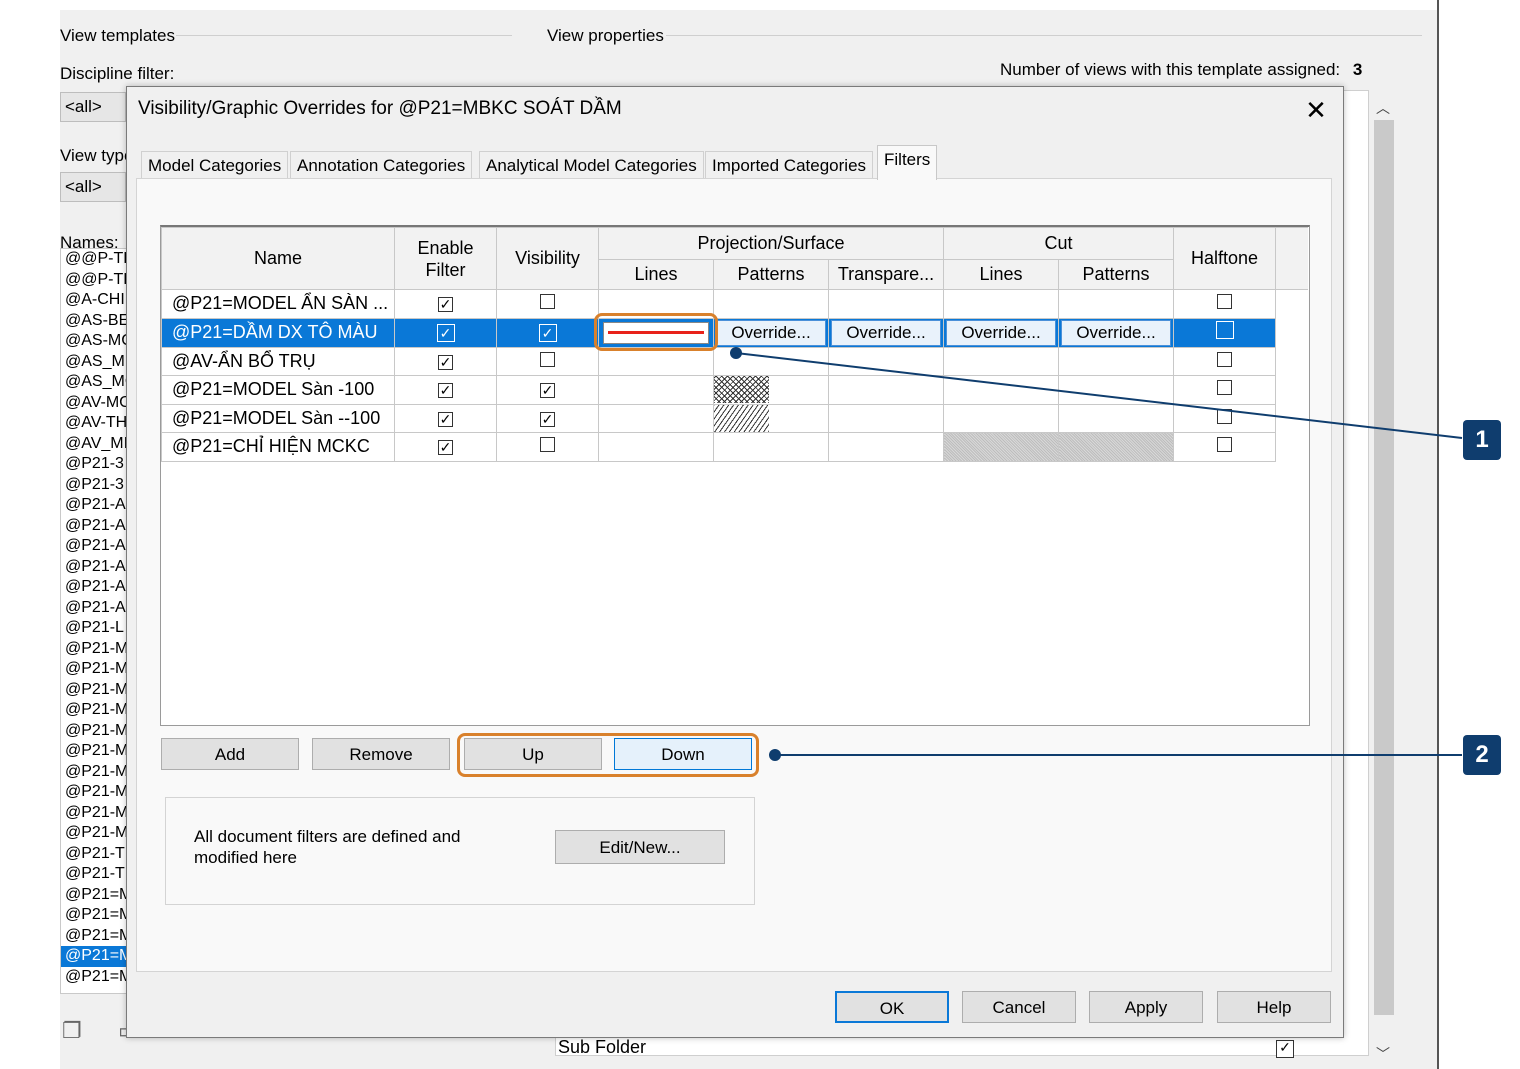  What do you see at coordinates (907, 162) in the screenshot?
I see `tab-filters: Filters` at bounding box center [907, 162].